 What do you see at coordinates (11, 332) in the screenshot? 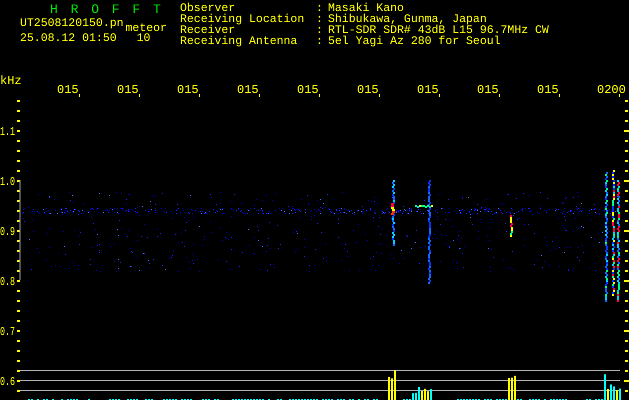
I see `frequency-label: 0.7` at bounding box center [11, 332].